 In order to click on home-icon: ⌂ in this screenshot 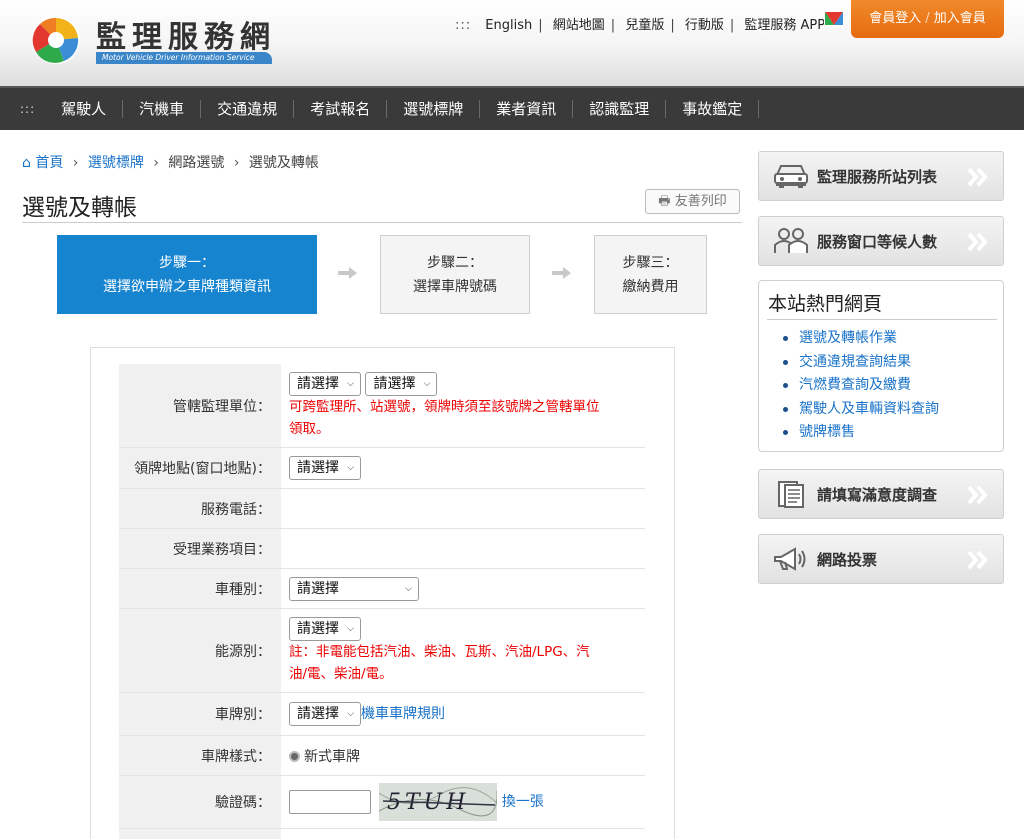, I will do `click(26, 163)`.